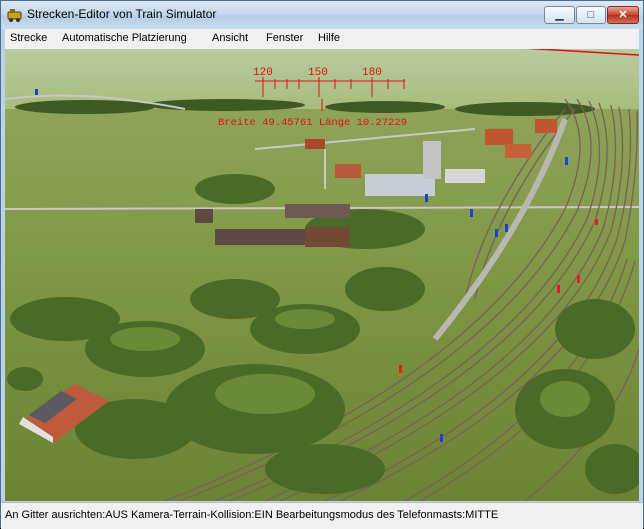 Image resolution: width=644 pixels, height=529 pixels. What do you see at coordinates (312, 123) in the screenshot?
I see `coordinates-readout: Breite 49.45761 Länge 10.27229` at bounding box center [312, 123].